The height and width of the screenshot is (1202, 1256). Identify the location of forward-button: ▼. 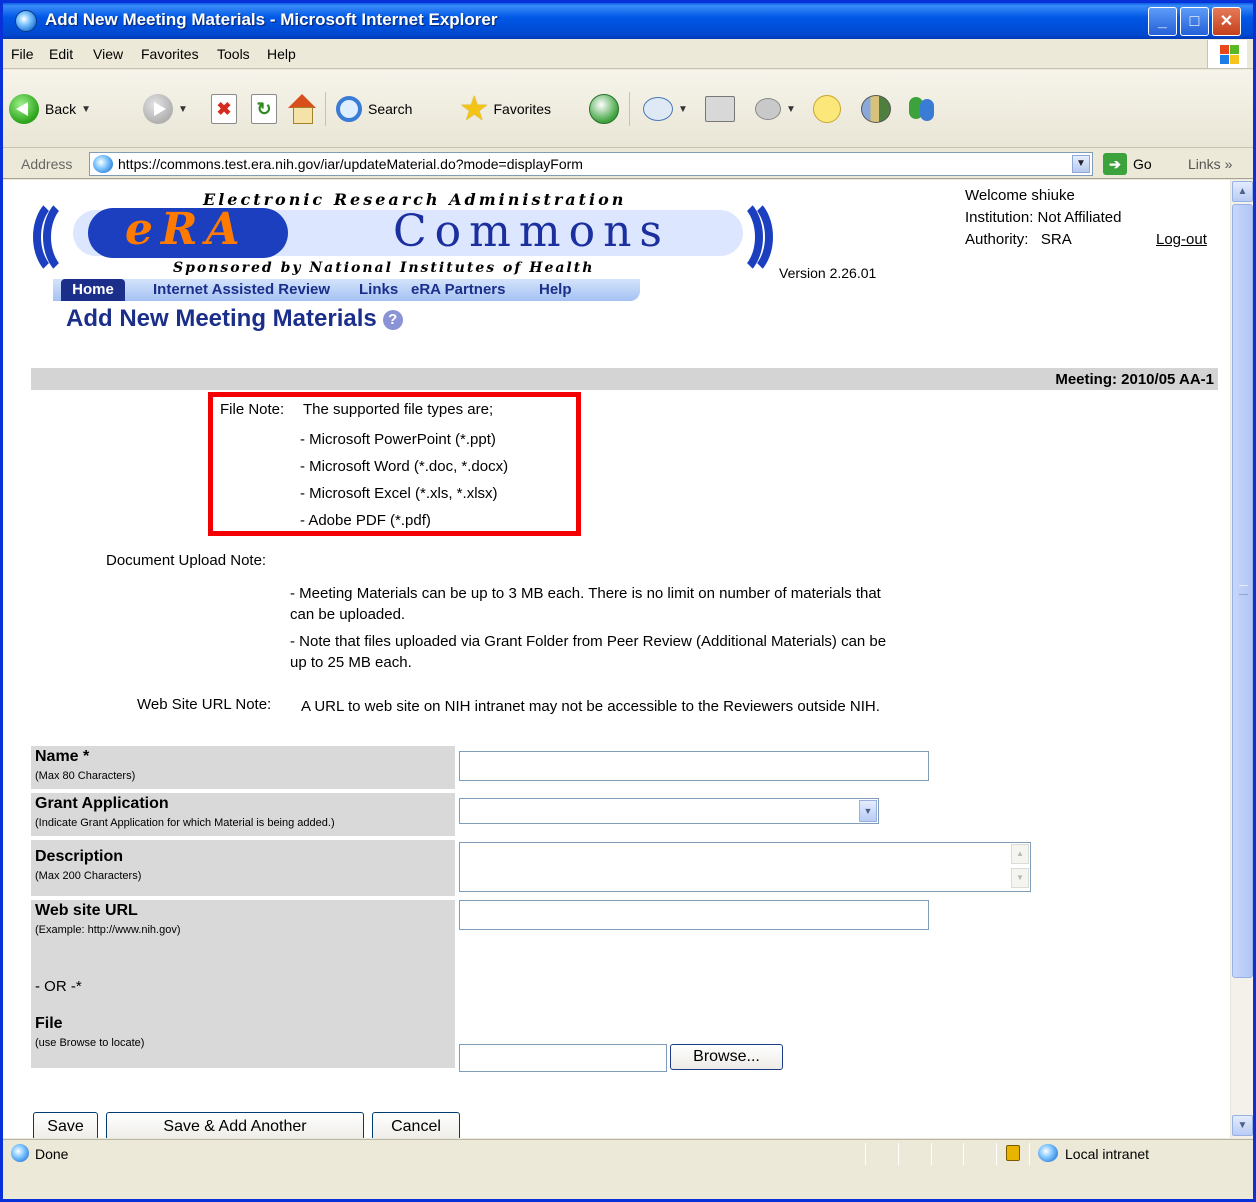
(165, 109).